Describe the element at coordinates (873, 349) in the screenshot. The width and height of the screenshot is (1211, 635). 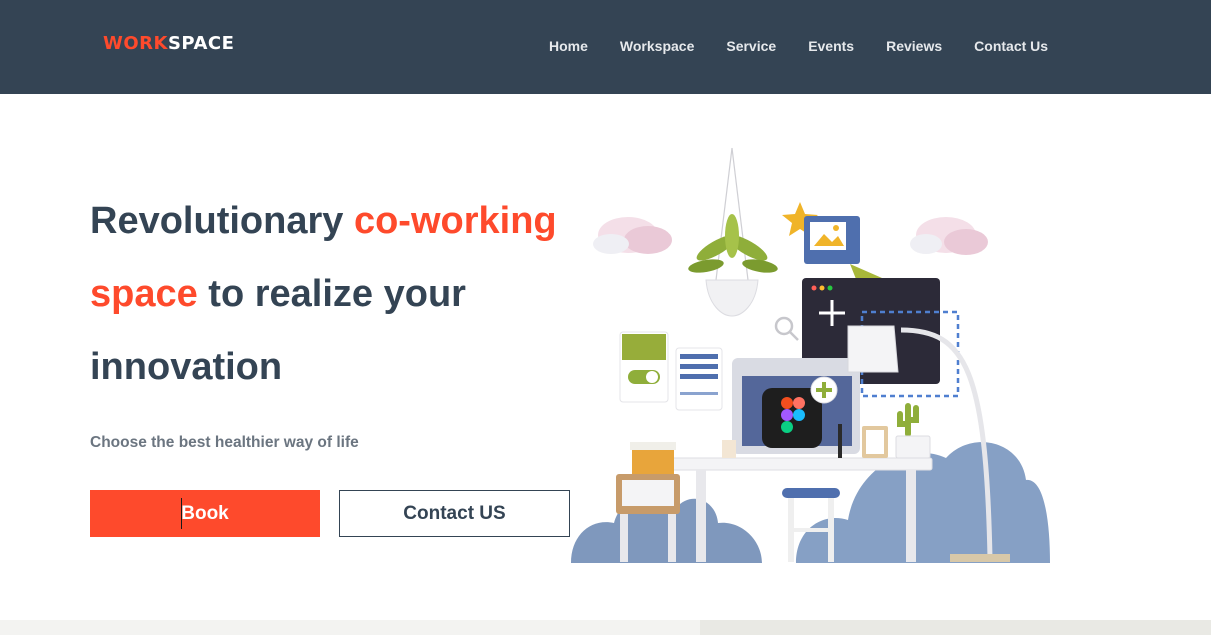
I see `desk-lamp` at that location.